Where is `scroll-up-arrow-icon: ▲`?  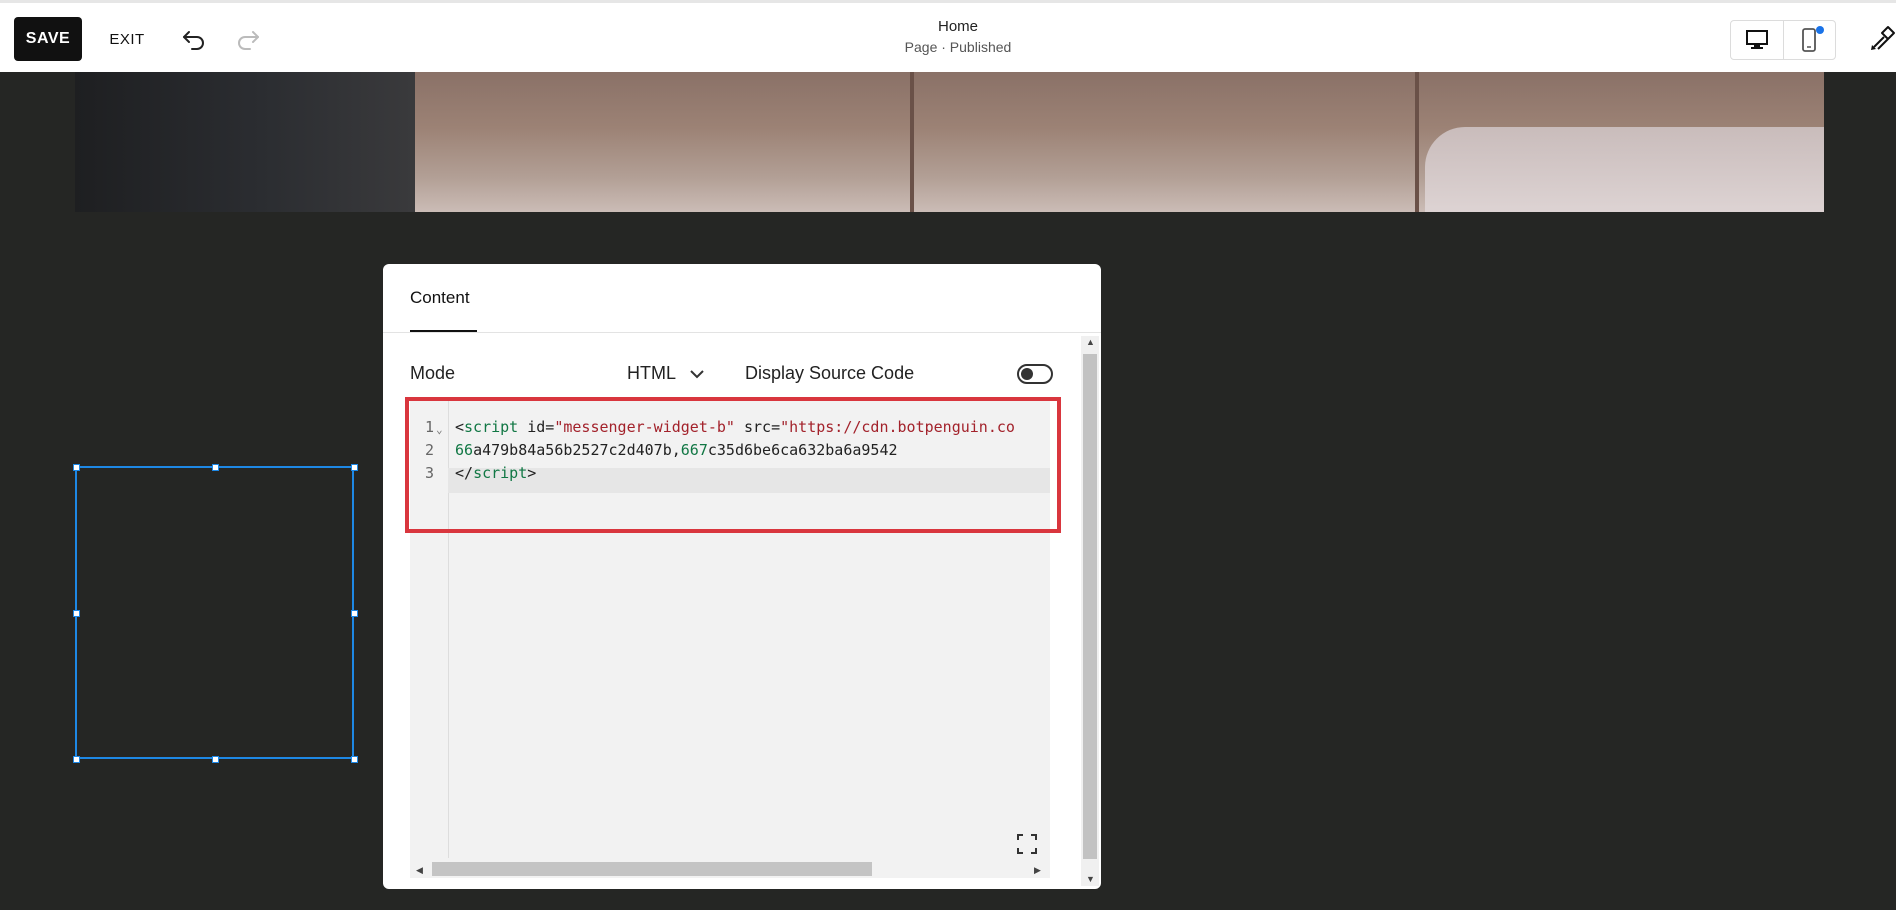 scroll-up-arrow-icon: ▲ is located at coordinates (1090, 342).